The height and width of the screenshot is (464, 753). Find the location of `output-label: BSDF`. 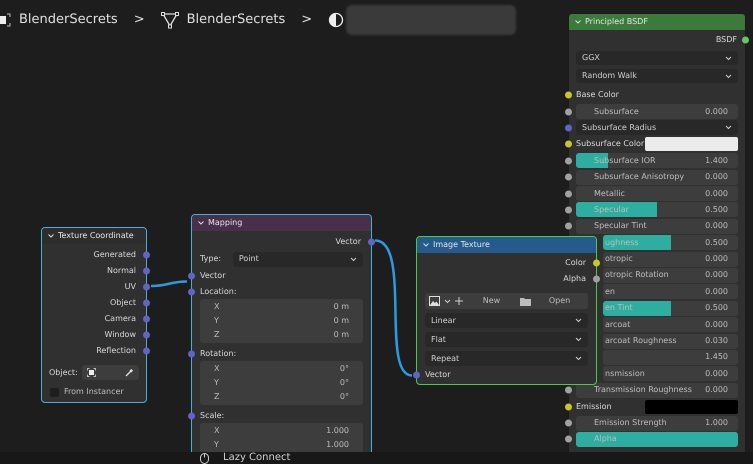

output-label: BSDF is located at coordinates (726, 40).